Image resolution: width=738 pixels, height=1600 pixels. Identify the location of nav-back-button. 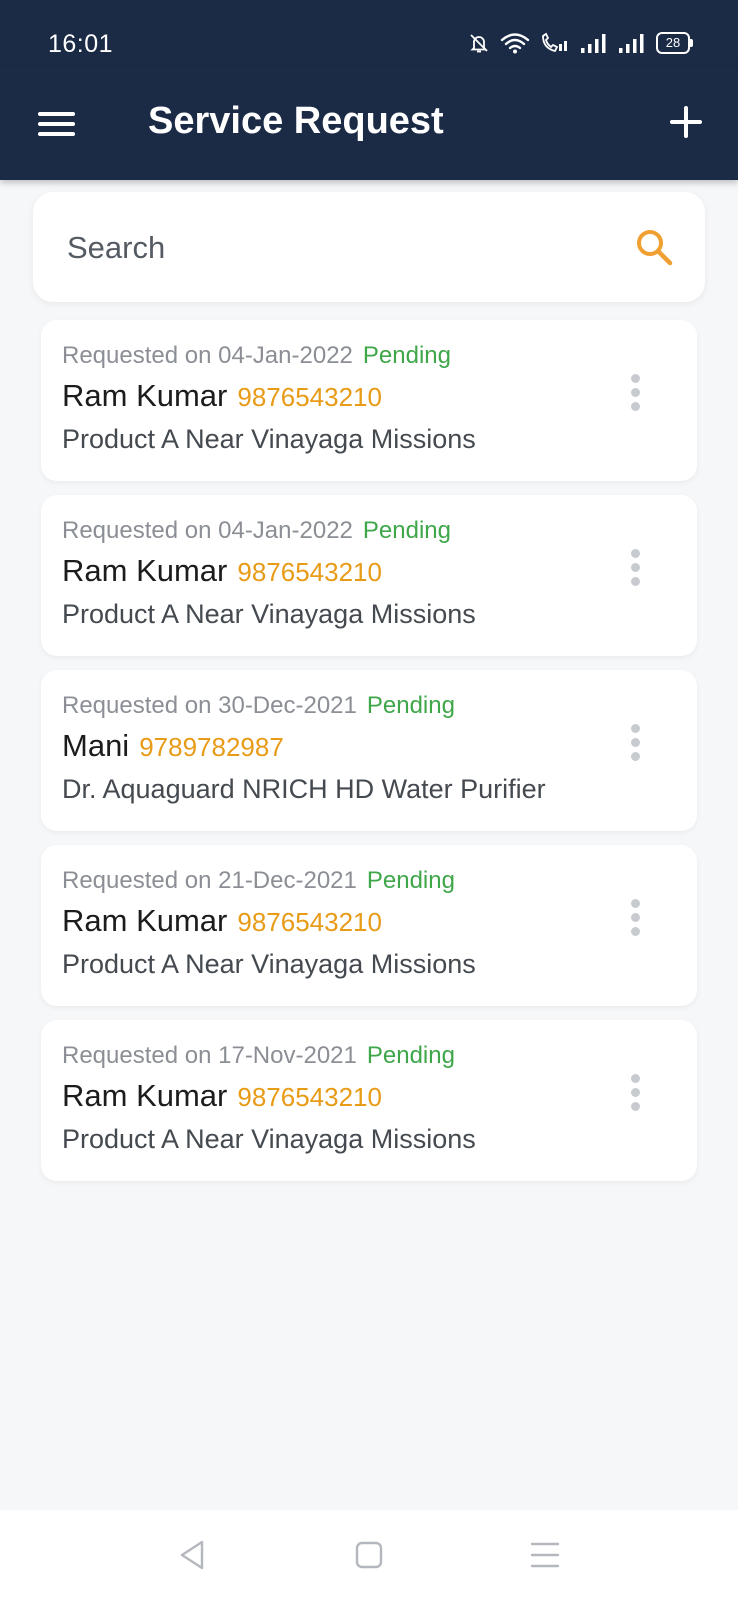
(193, 1555).